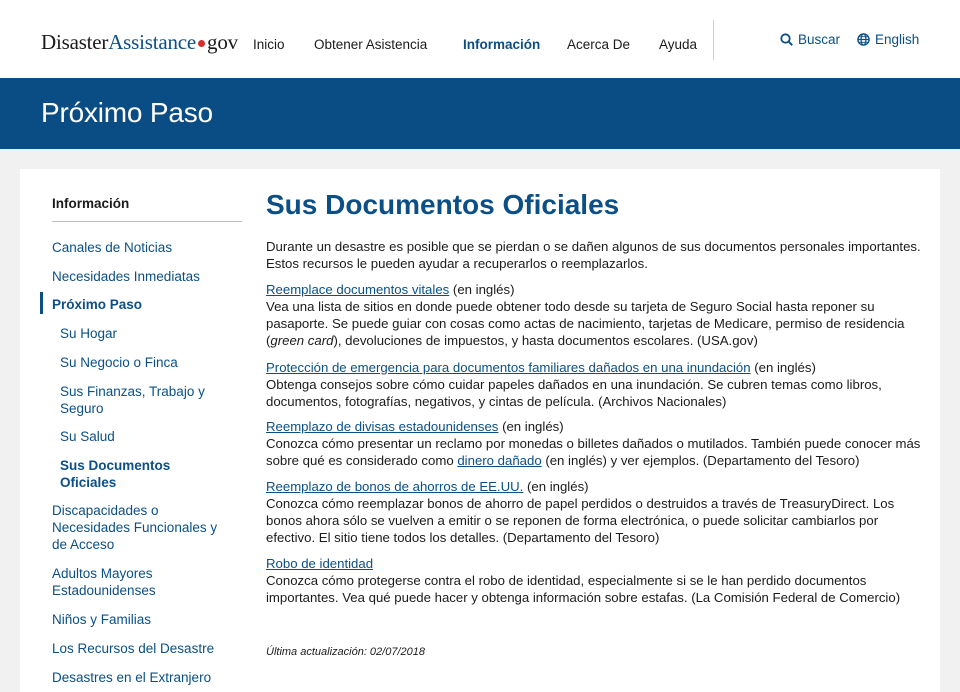 This screenshot has width=960, height=692. I want to click on logo-text-disaster: Disaster, so click(75, 42).